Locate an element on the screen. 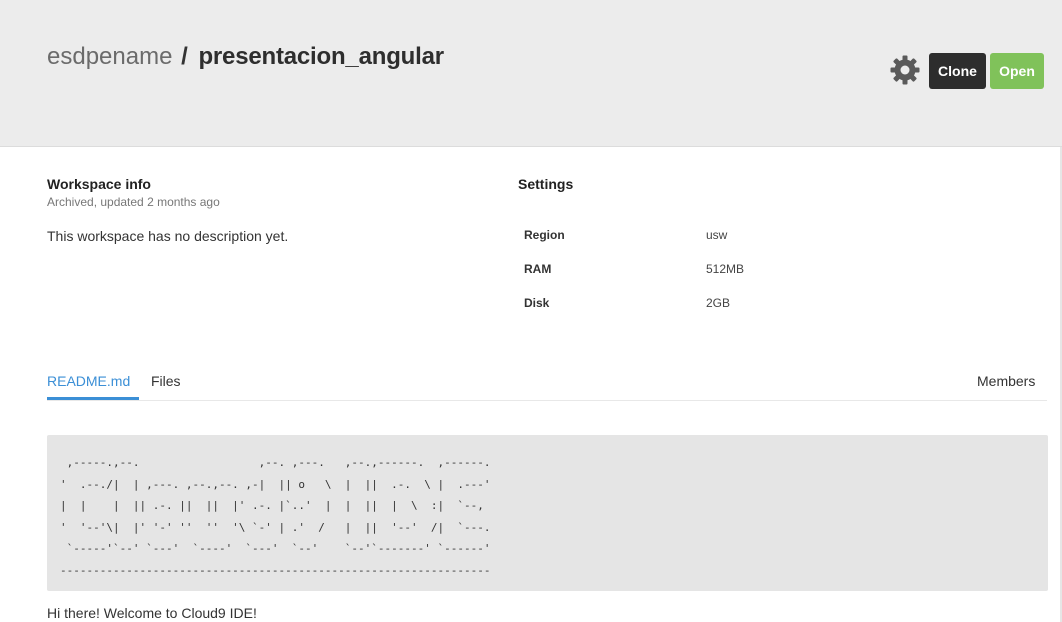  settings-title: Settings is located at coordinates (546, 184).